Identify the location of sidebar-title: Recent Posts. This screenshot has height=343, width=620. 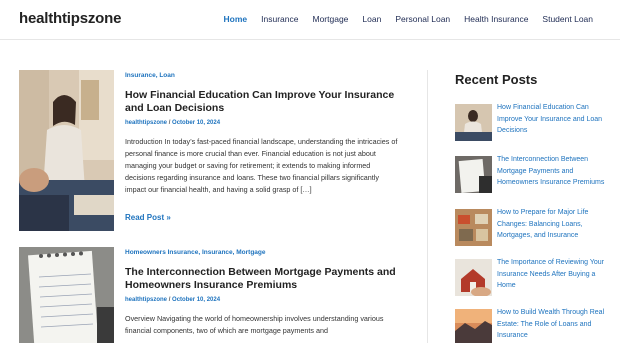
(496, 79).